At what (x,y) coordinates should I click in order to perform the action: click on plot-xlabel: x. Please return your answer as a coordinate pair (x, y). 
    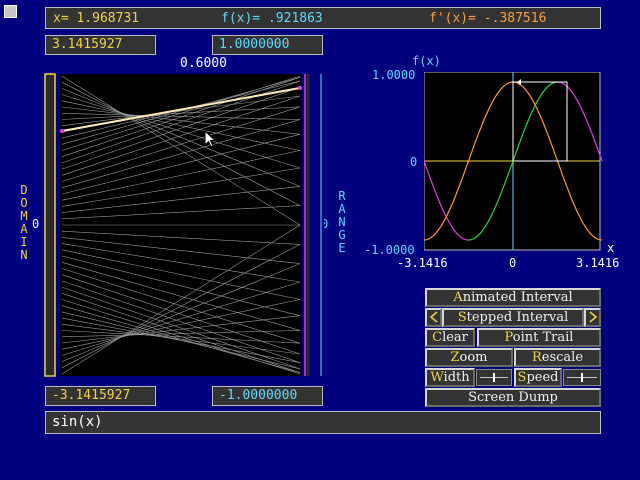
    Looking at the image, I should click on (611, 248).